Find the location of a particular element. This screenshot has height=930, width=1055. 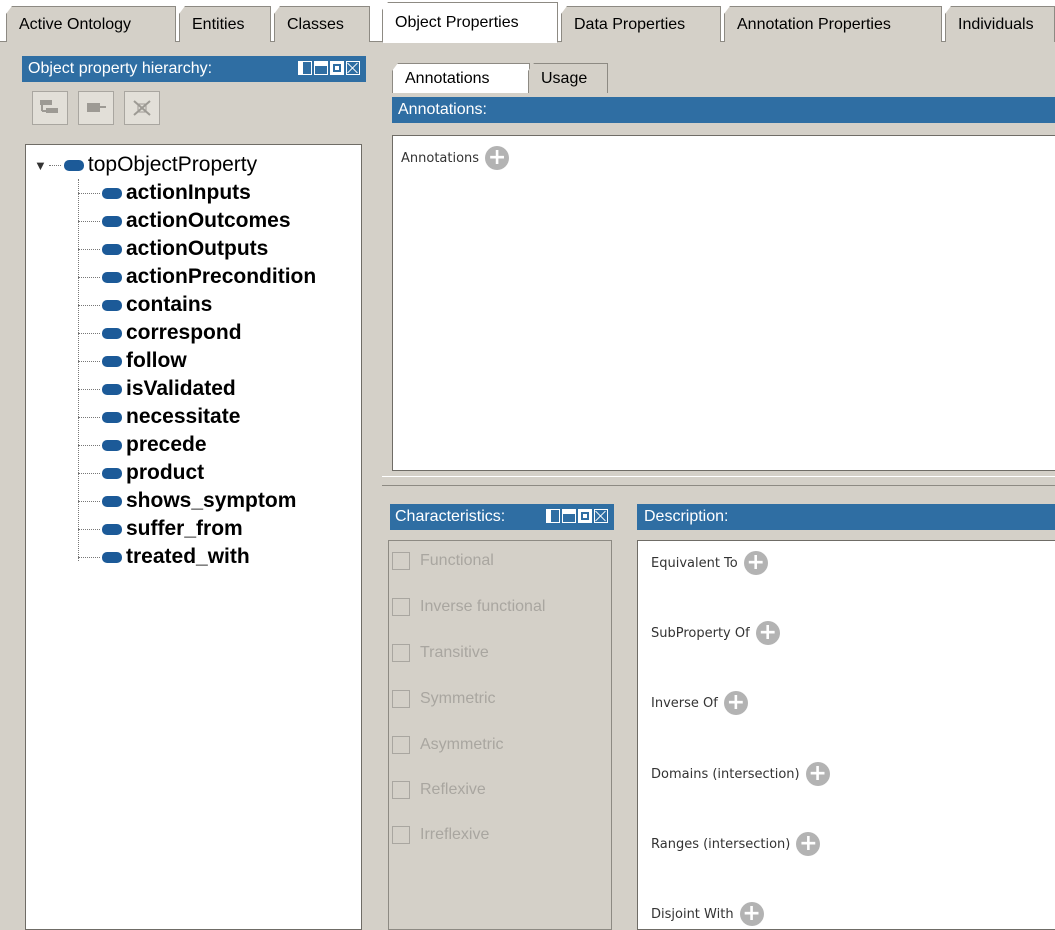

tree-item: shows_symptom is located at coordinates (187, 501).